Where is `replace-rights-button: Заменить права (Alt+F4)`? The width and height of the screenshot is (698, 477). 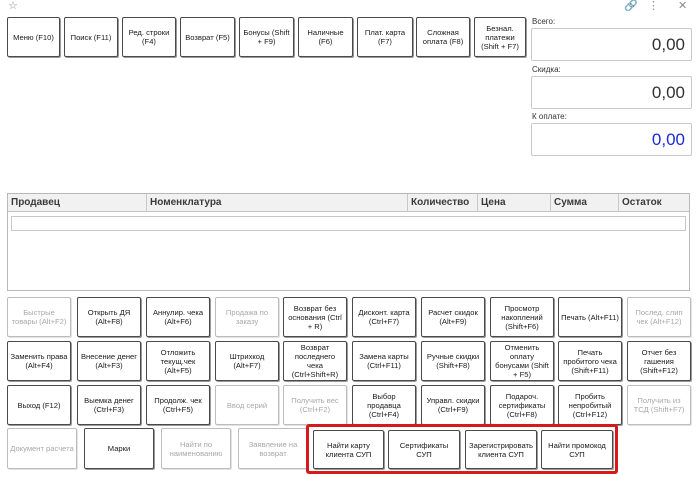 replace-rights-button: Заменить права (Alt+F4) is located at coordinates (39, 361).